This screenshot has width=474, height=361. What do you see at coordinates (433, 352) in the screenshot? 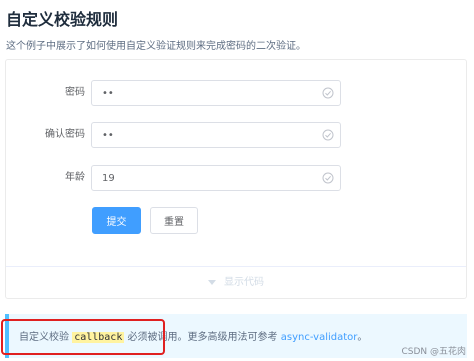
I see `watermark: CSDN @五花肉` at bounding box center [433, 352].